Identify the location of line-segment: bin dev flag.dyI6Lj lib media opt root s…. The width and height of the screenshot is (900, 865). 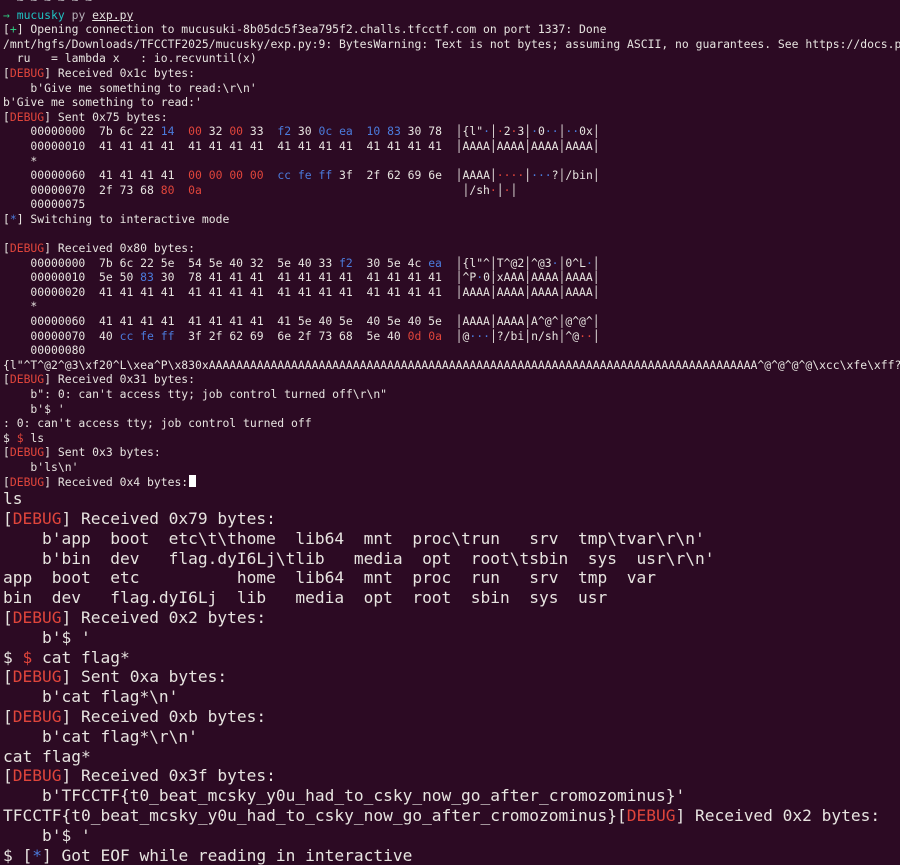
(305, 598).